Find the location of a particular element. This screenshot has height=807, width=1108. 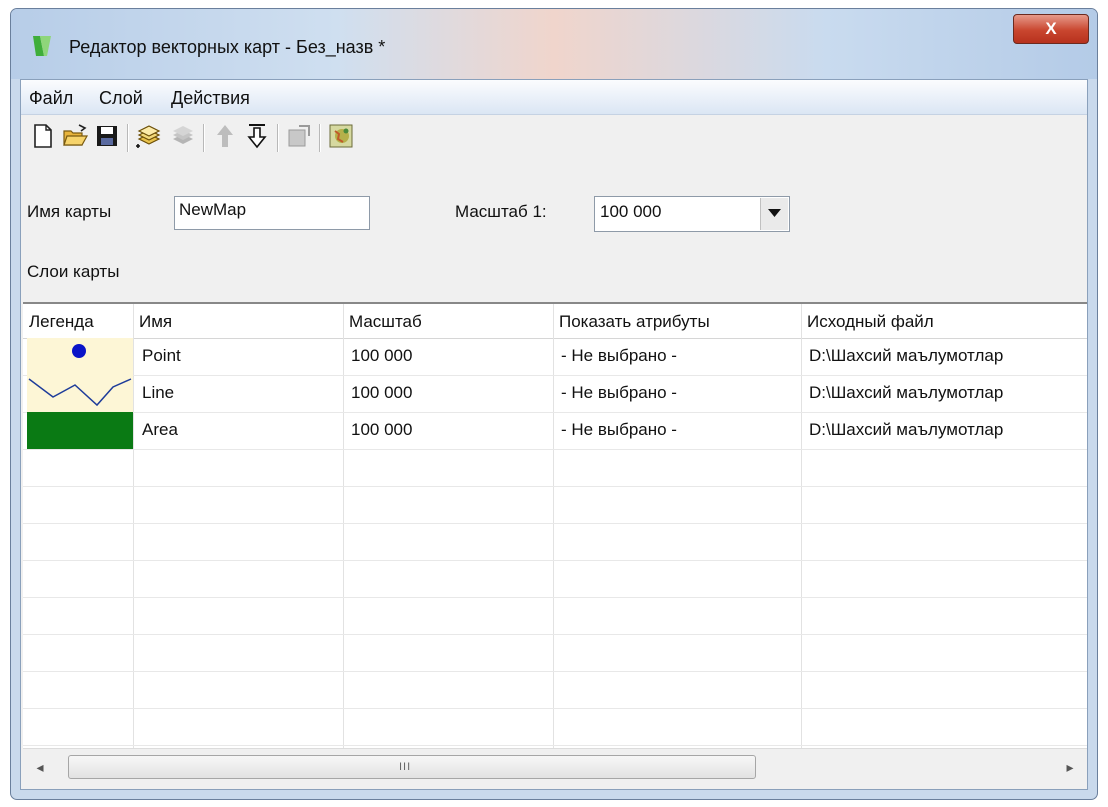

map-name-input: NewMap is located at coordinates (272, 213).